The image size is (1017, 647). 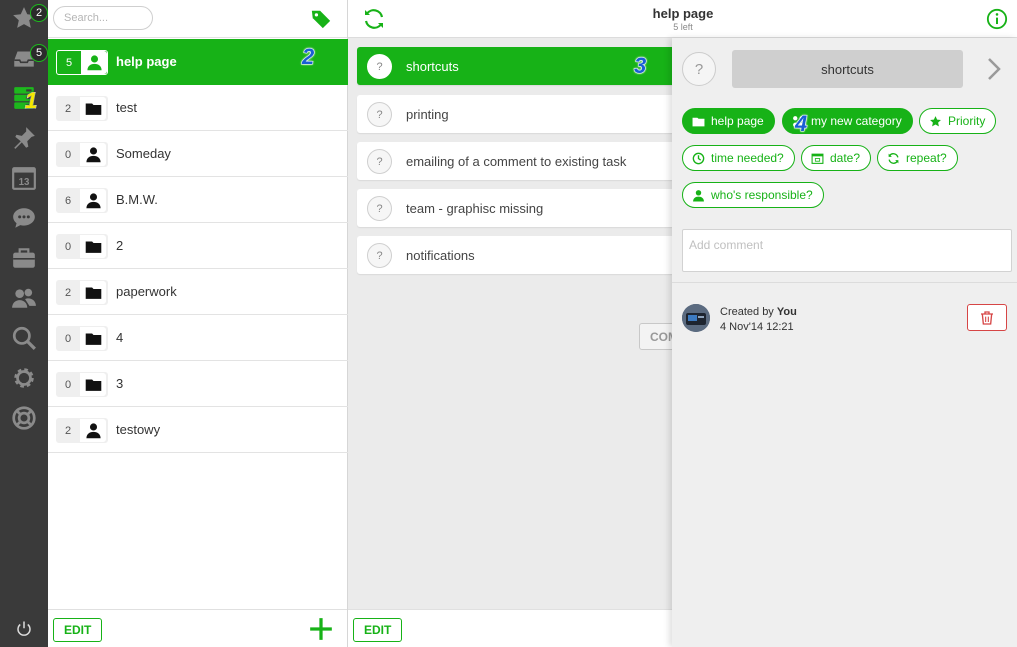 I want to click on callout-1: 1, so click(x=31, y=100).